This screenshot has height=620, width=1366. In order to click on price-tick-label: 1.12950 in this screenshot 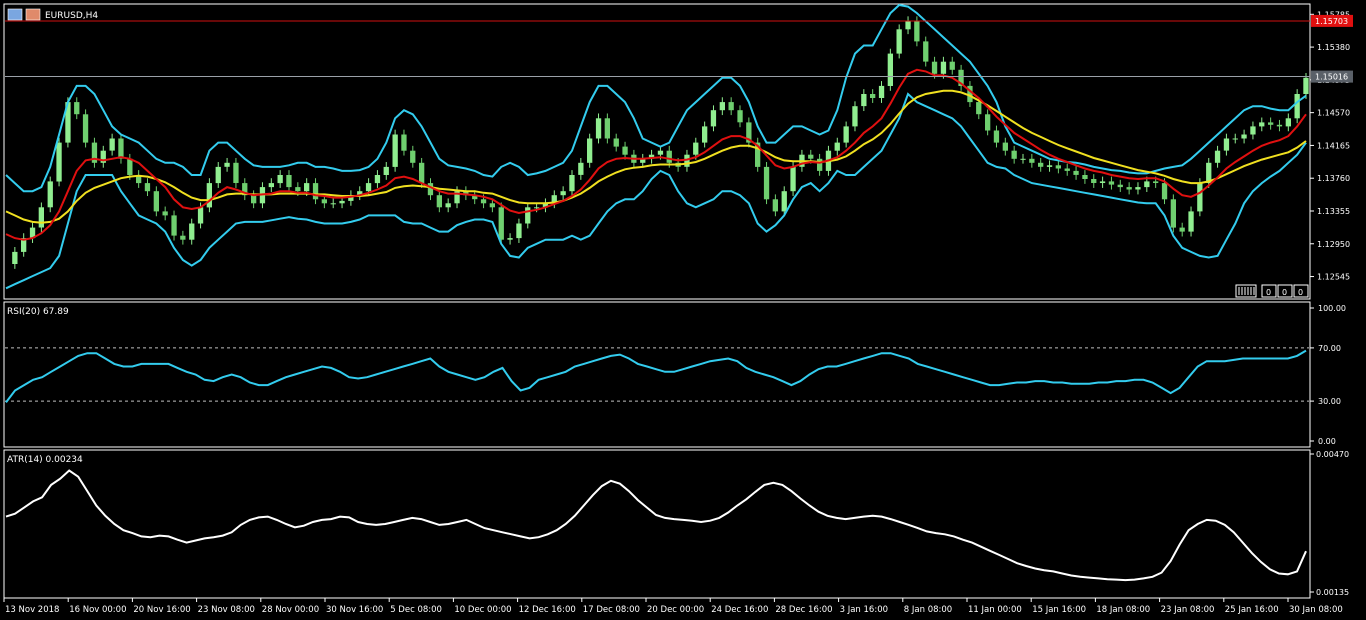, I will do `click(1333, 244)`.